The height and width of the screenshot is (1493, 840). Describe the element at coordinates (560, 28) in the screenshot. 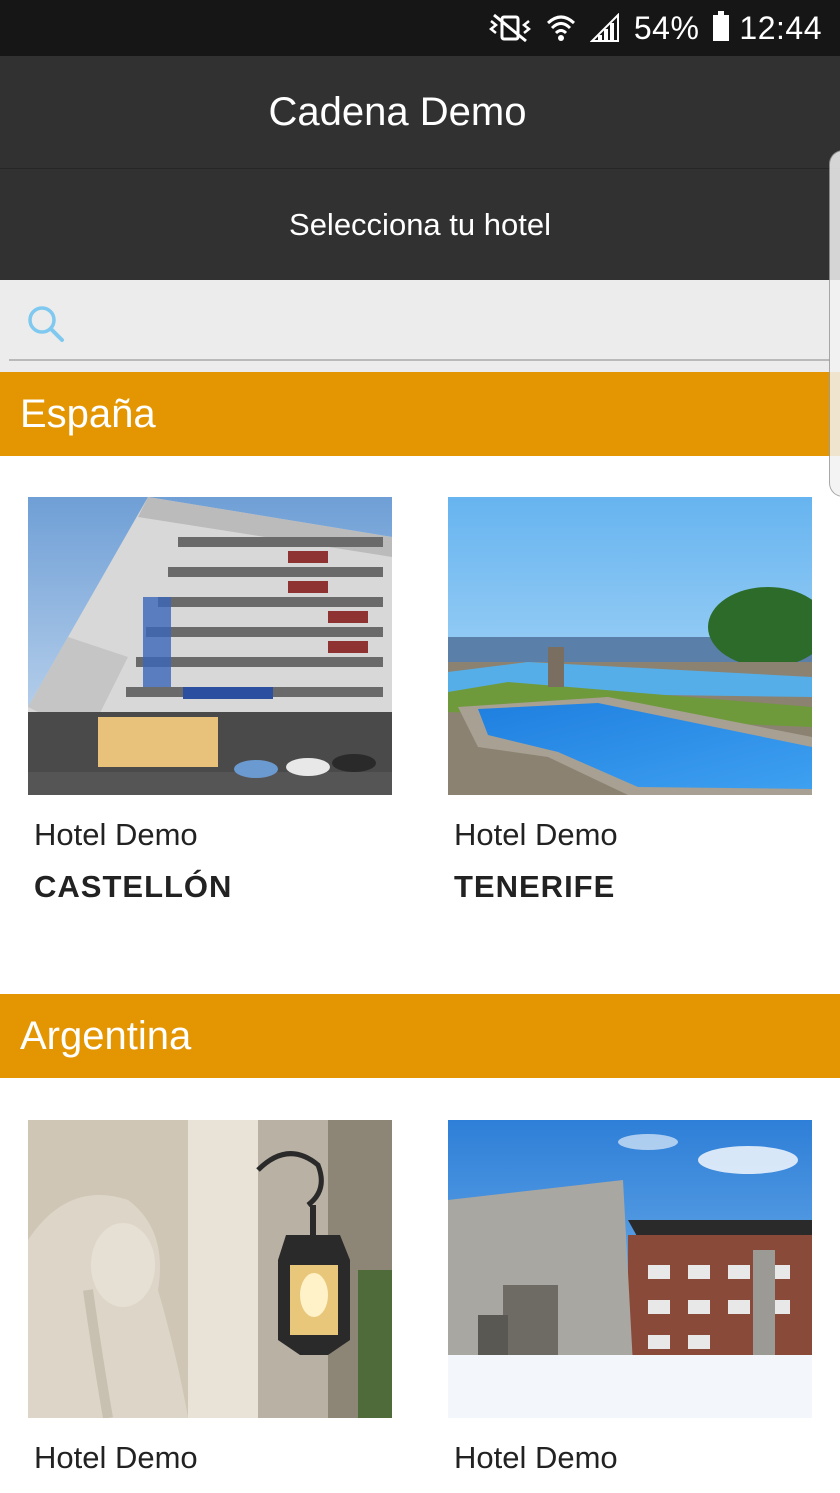

I see `wifi-icon` at that location.